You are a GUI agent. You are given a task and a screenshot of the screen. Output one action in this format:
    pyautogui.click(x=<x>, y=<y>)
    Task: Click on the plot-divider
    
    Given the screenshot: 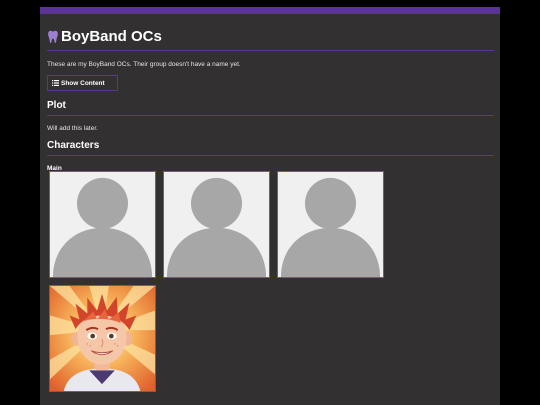 What is the action you would take?
    pyautogui.click(x=270, y=115)
    